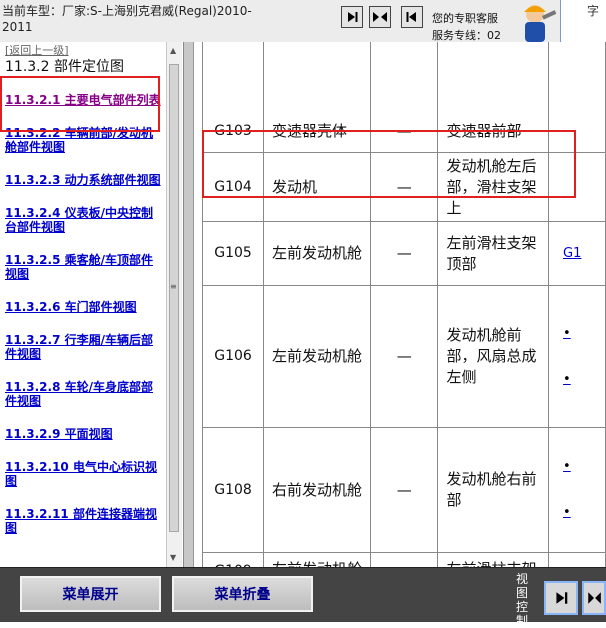 The height and width of the screenshot is (628, 606). What do you see at coordinates (233, 356) in the screenshot?
I see `ground-code: G106` at bounding box center [233, 356].